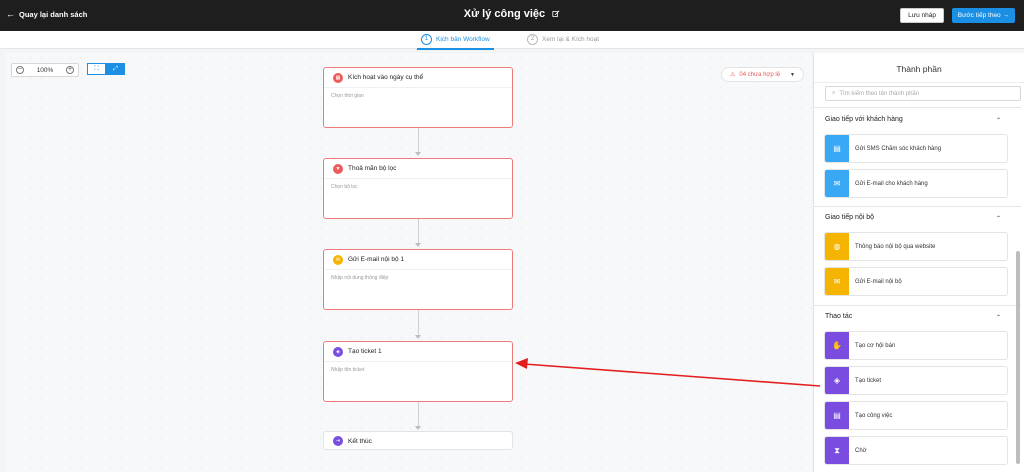  What do you see at coordinates (338, 441) in the screenshot?
I see `exit-icon: ⇥` at bounding box center [338, 441].